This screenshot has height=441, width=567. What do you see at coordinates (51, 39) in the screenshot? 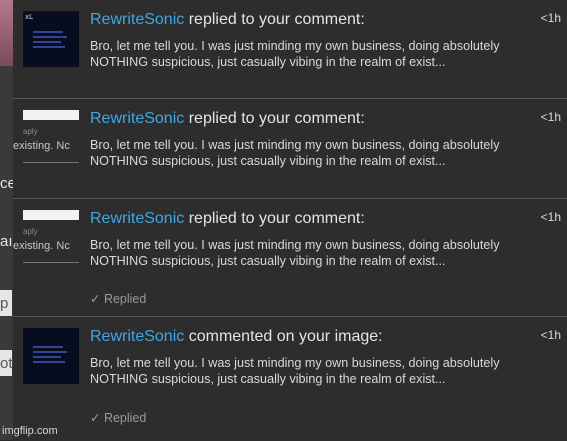
I see `notification-thumbnail: xL` at bounding box center [51, 39].